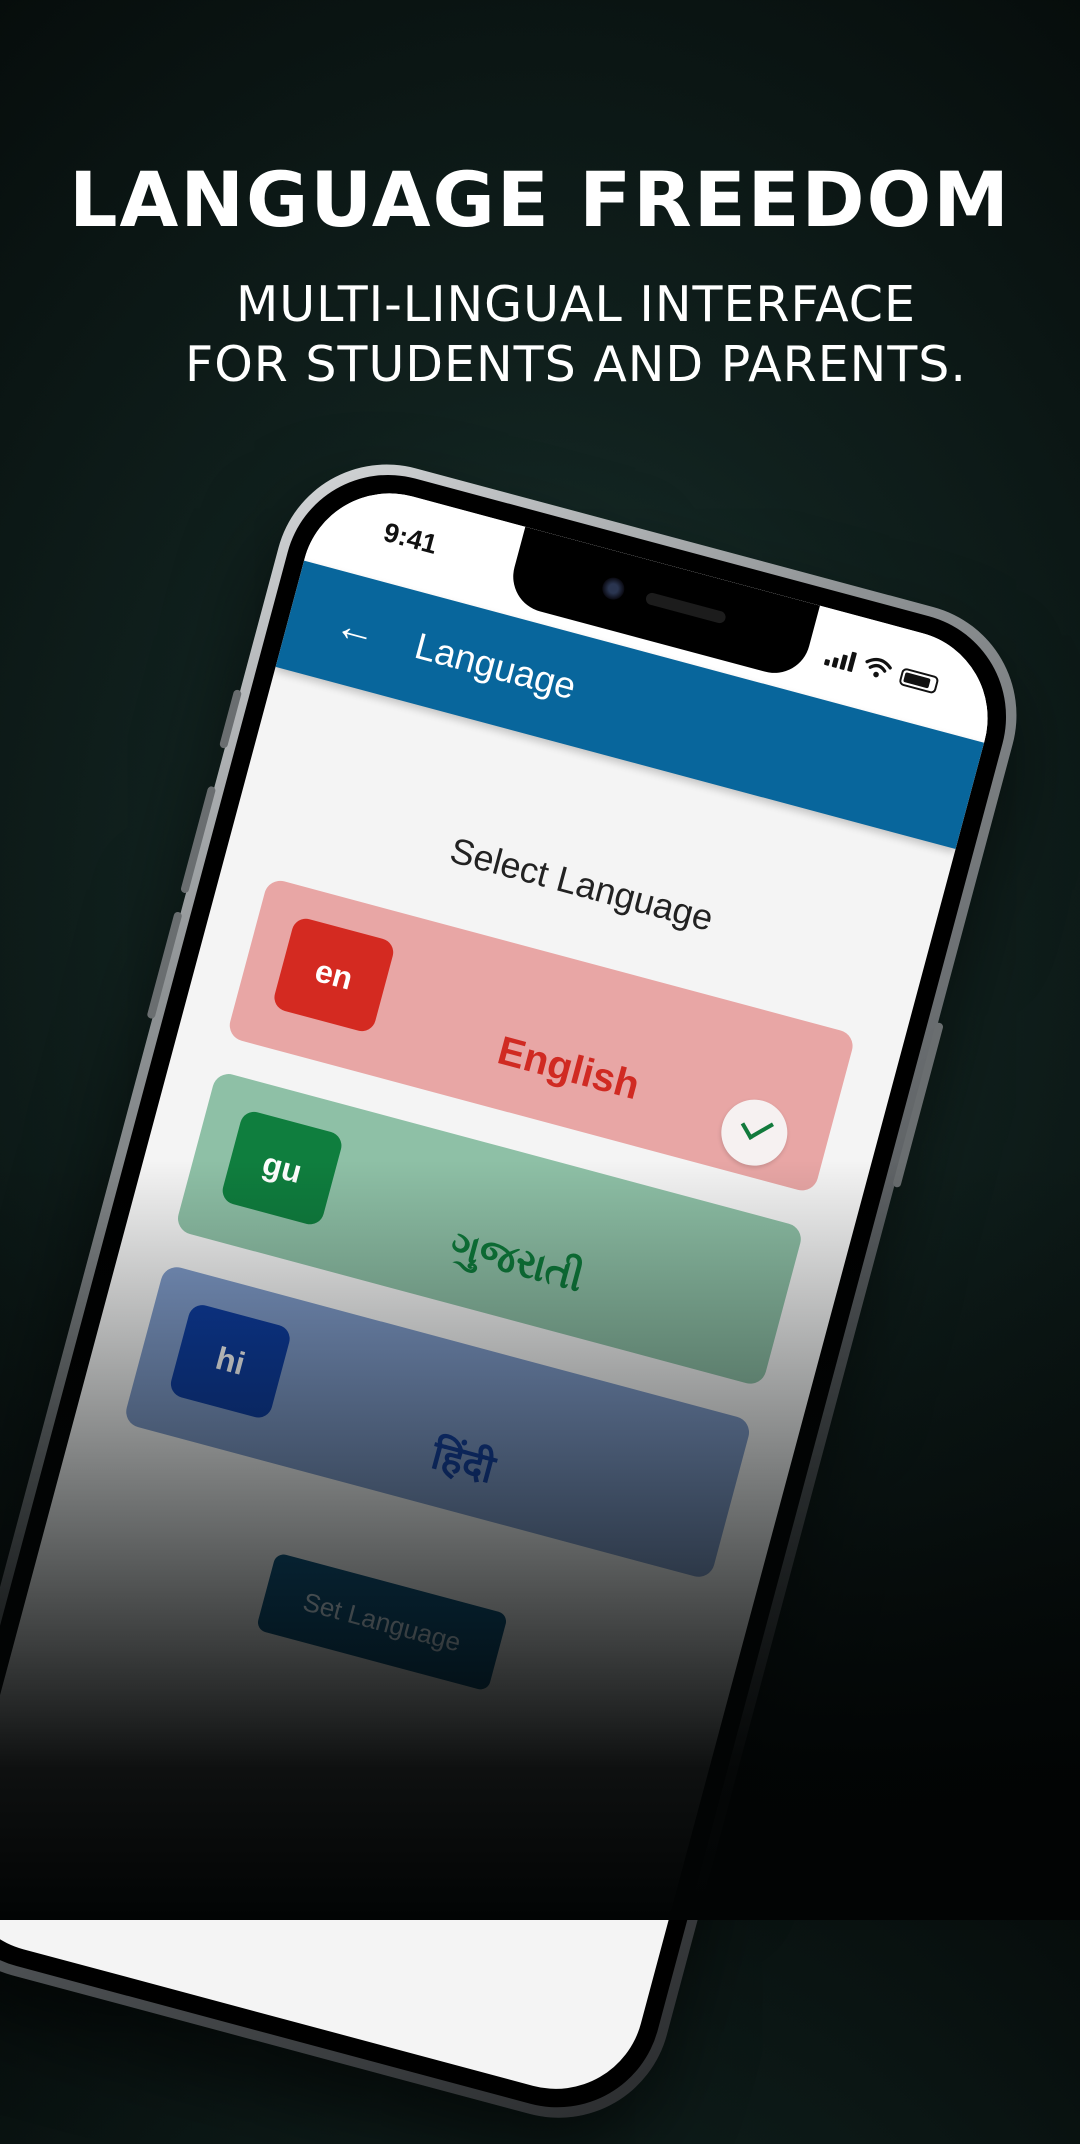 The image size is (1080, 2144). Describe the element at coordinates (282, 1168) in the screenshot. I see `language-code-badge: gu` at that location.